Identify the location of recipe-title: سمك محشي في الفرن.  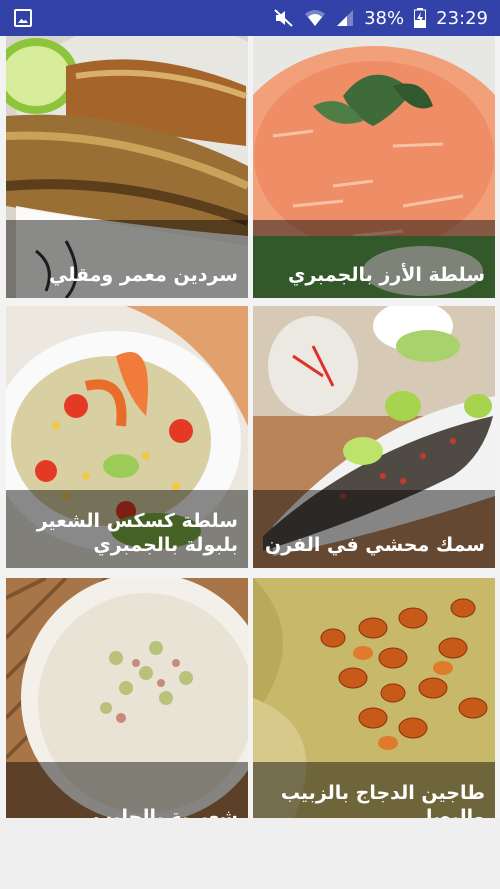
(374, 529).